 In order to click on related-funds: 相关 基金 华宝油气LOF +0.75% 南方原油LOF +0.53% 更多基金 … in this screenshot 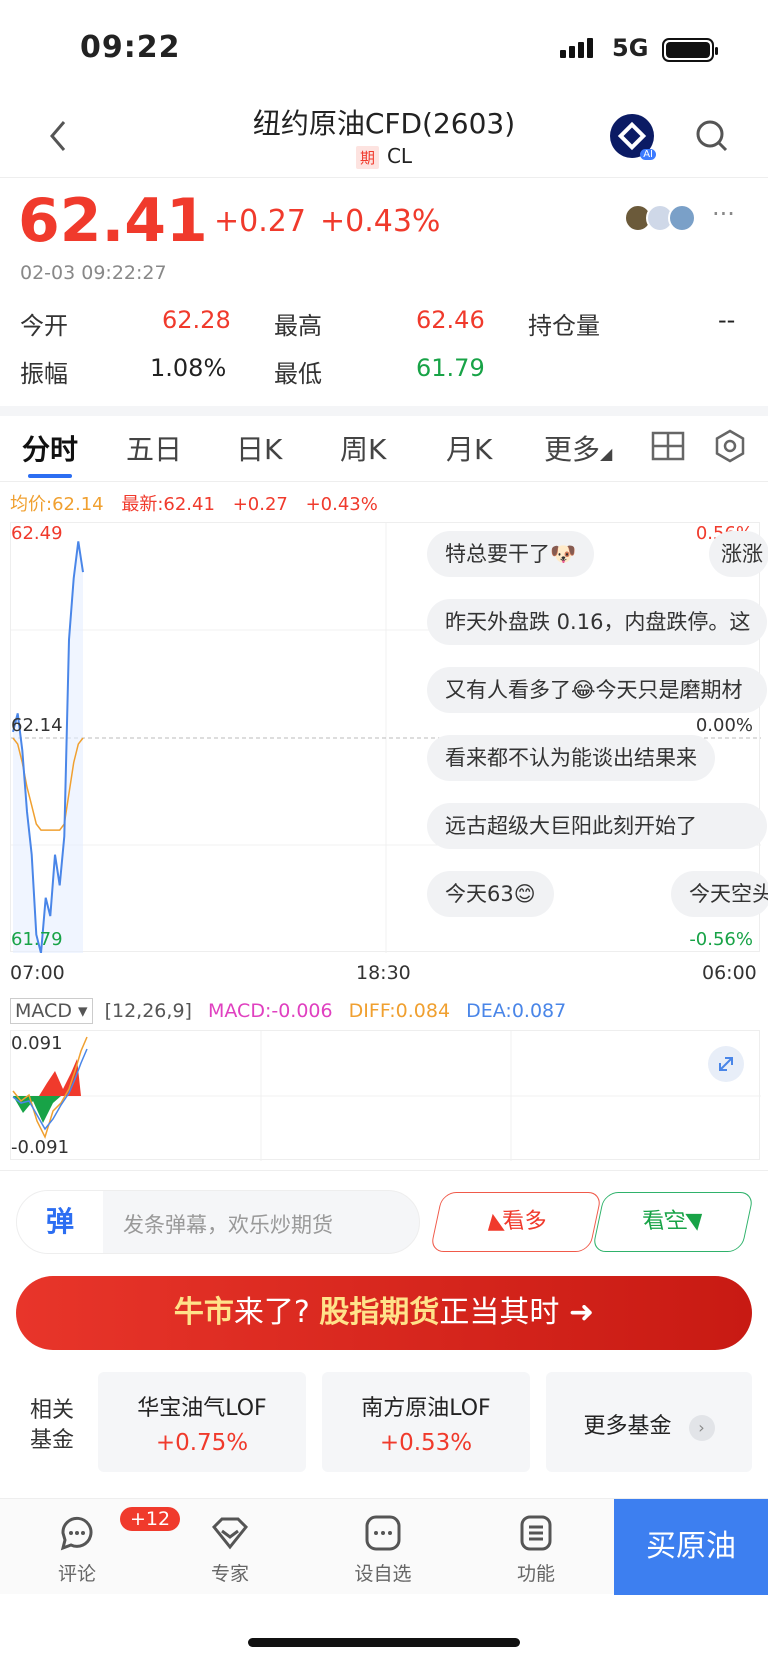, I will do `click(384, 1427)`.